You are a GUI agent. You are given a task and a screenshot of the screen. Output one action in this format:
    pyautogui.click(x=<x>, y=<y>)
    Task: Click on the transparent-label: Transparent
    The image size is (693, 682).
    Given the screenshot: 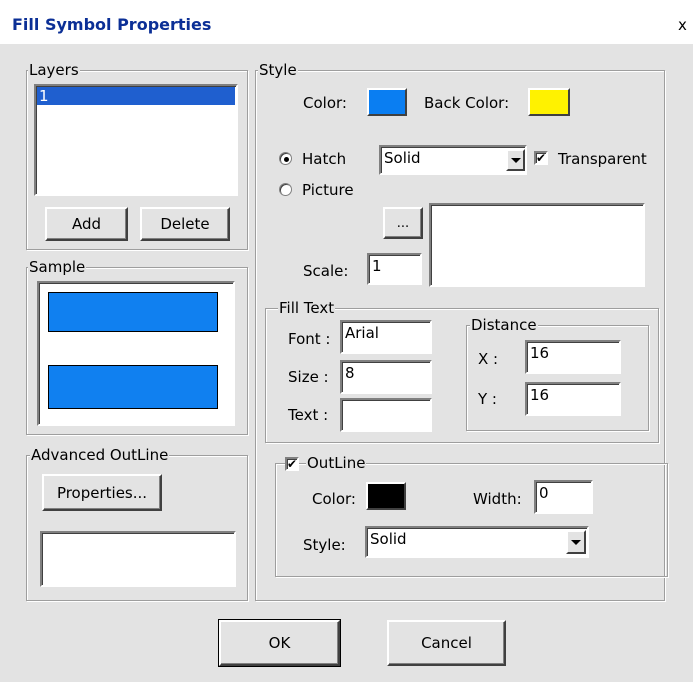 What is the action you would take?
    pyautogui.click(x=602, y=159)
    